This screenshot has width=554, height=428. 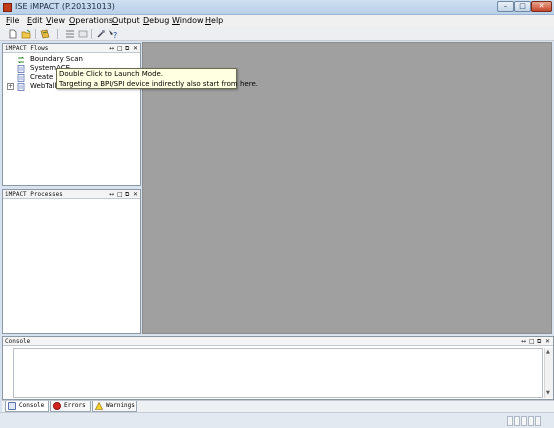 I want to click on menu-output: Output, so click(x=126, y=20).